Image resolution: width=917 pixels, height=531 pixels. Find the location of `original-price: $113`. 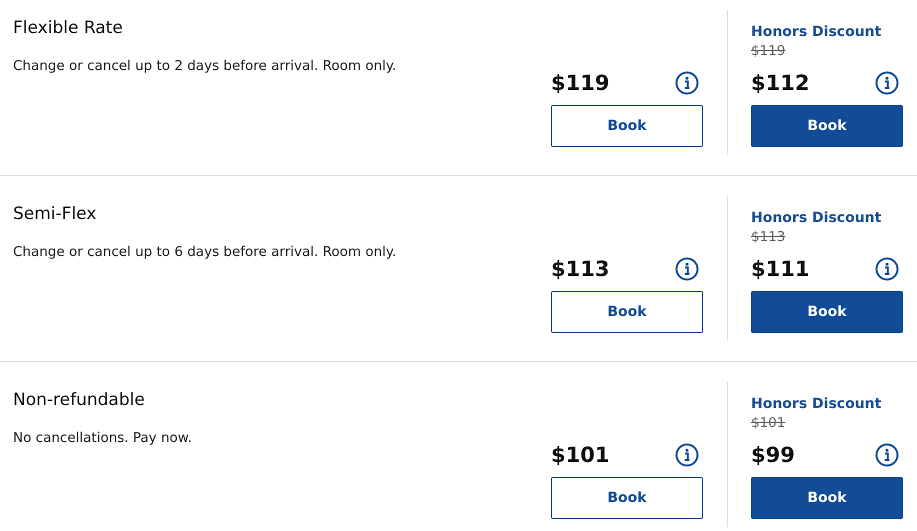

original-price: $113 is located at coordinates (768, 237).